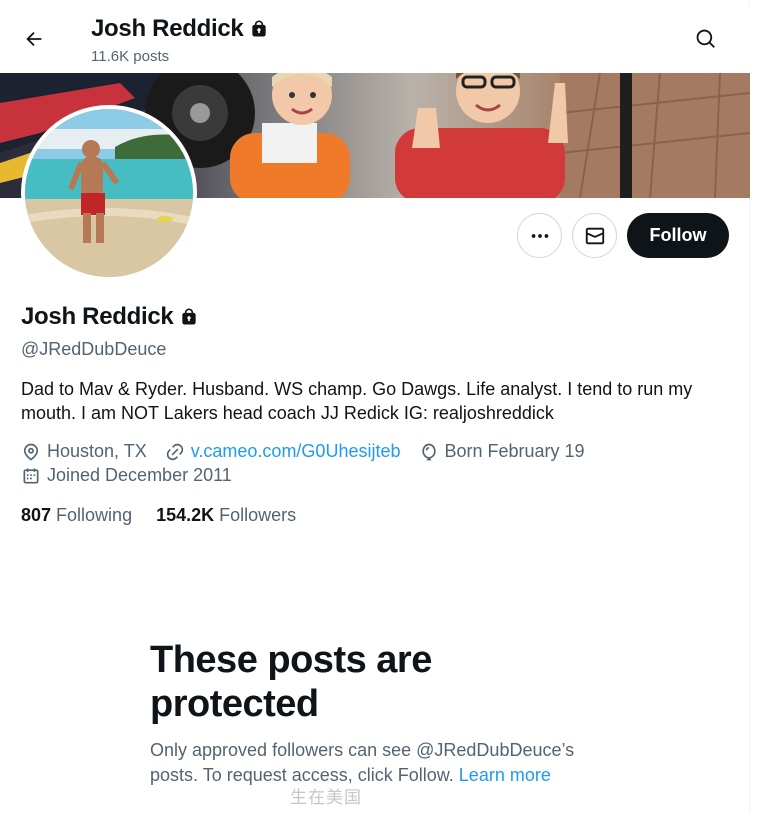 This screenshot has height=813, width=757. I want to click on more-dots-icon, so click(539, 235).